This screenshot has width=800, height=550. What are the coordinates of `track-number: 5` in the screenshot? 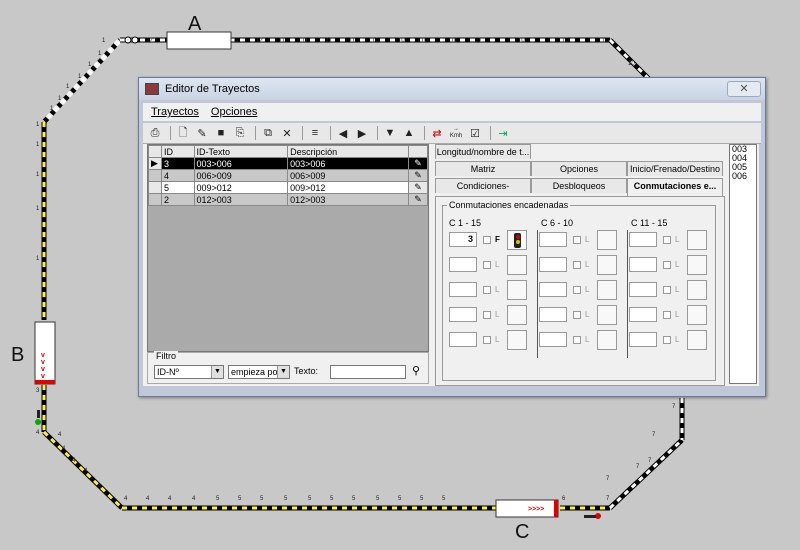 It's located at (310, 499).